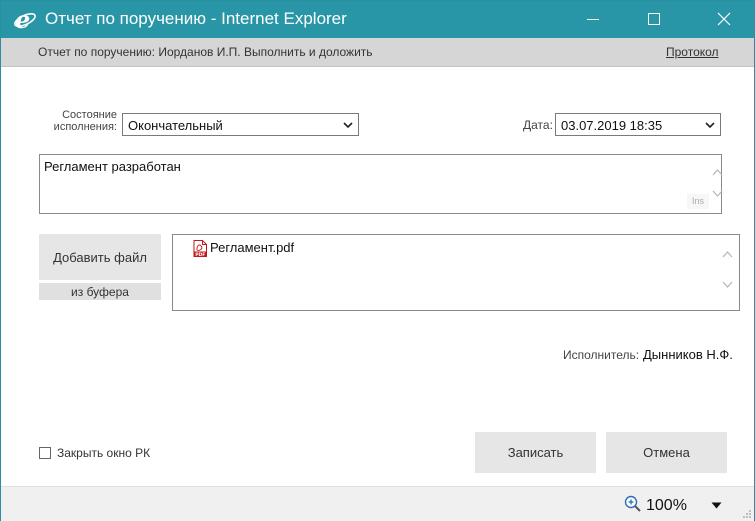 The height and width of the screenshot is (521, 755). What do you see at coordinates (200, 254) in the screenshot?
I see `svg-text: PDF` at bounding box center [200, 254].